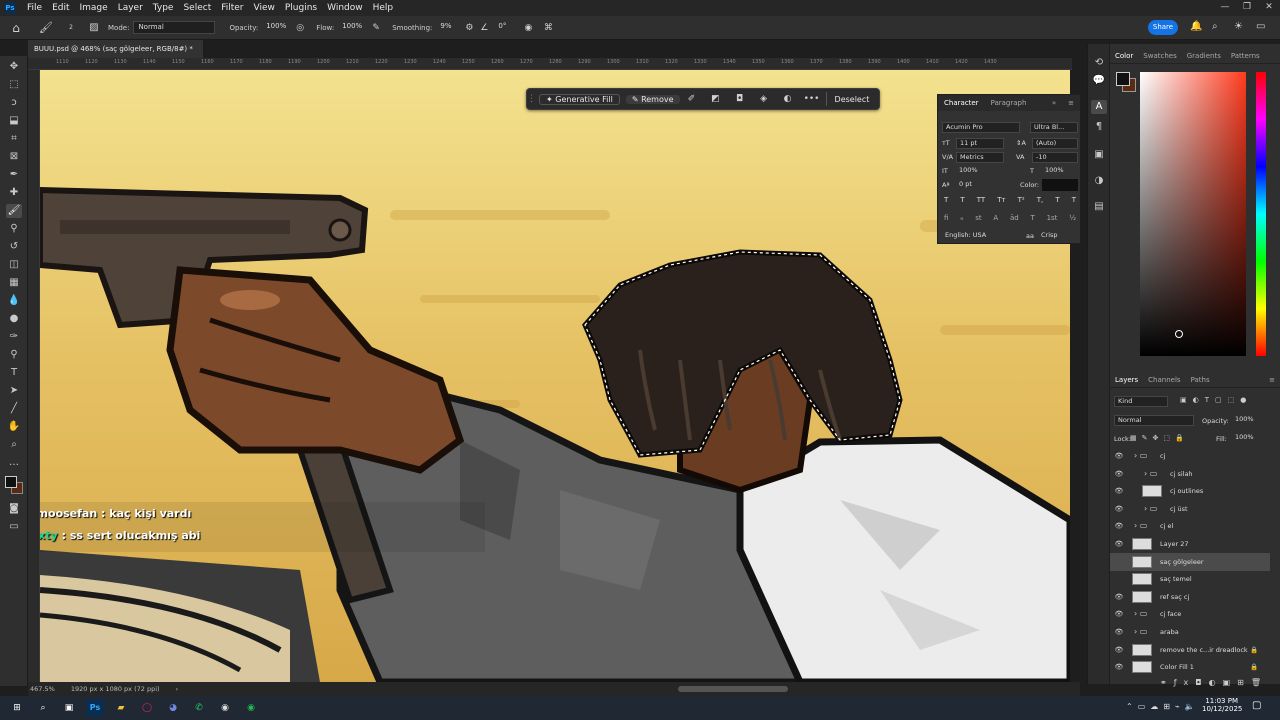 The height and width of the screenshot is (720, 1280). Describe the element at coordinates (716, 99) in the screenshot. I see `invert-selection-icon: ◩` at that location.